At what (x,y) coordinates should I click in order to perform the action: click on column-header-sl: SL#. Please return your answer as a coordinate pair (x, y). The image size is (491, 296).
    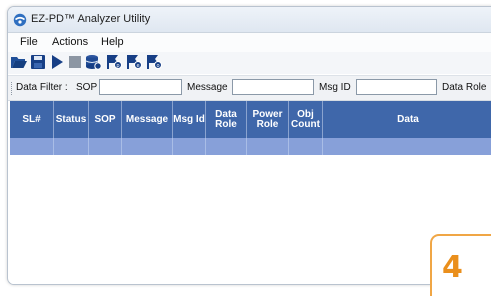
    Looking at the image, I should click on (32, 119).